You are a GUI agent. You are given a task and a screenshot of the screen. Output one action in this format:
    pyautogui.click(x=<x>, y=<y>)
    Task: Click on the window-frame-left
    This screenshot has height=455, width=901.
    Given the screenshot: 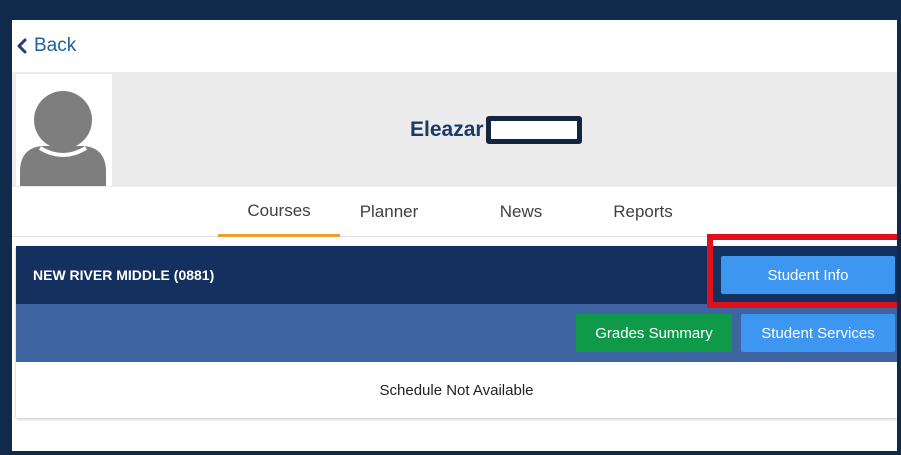 What is the action you would take?
    pyautogui.click(x=6, y=227)
    